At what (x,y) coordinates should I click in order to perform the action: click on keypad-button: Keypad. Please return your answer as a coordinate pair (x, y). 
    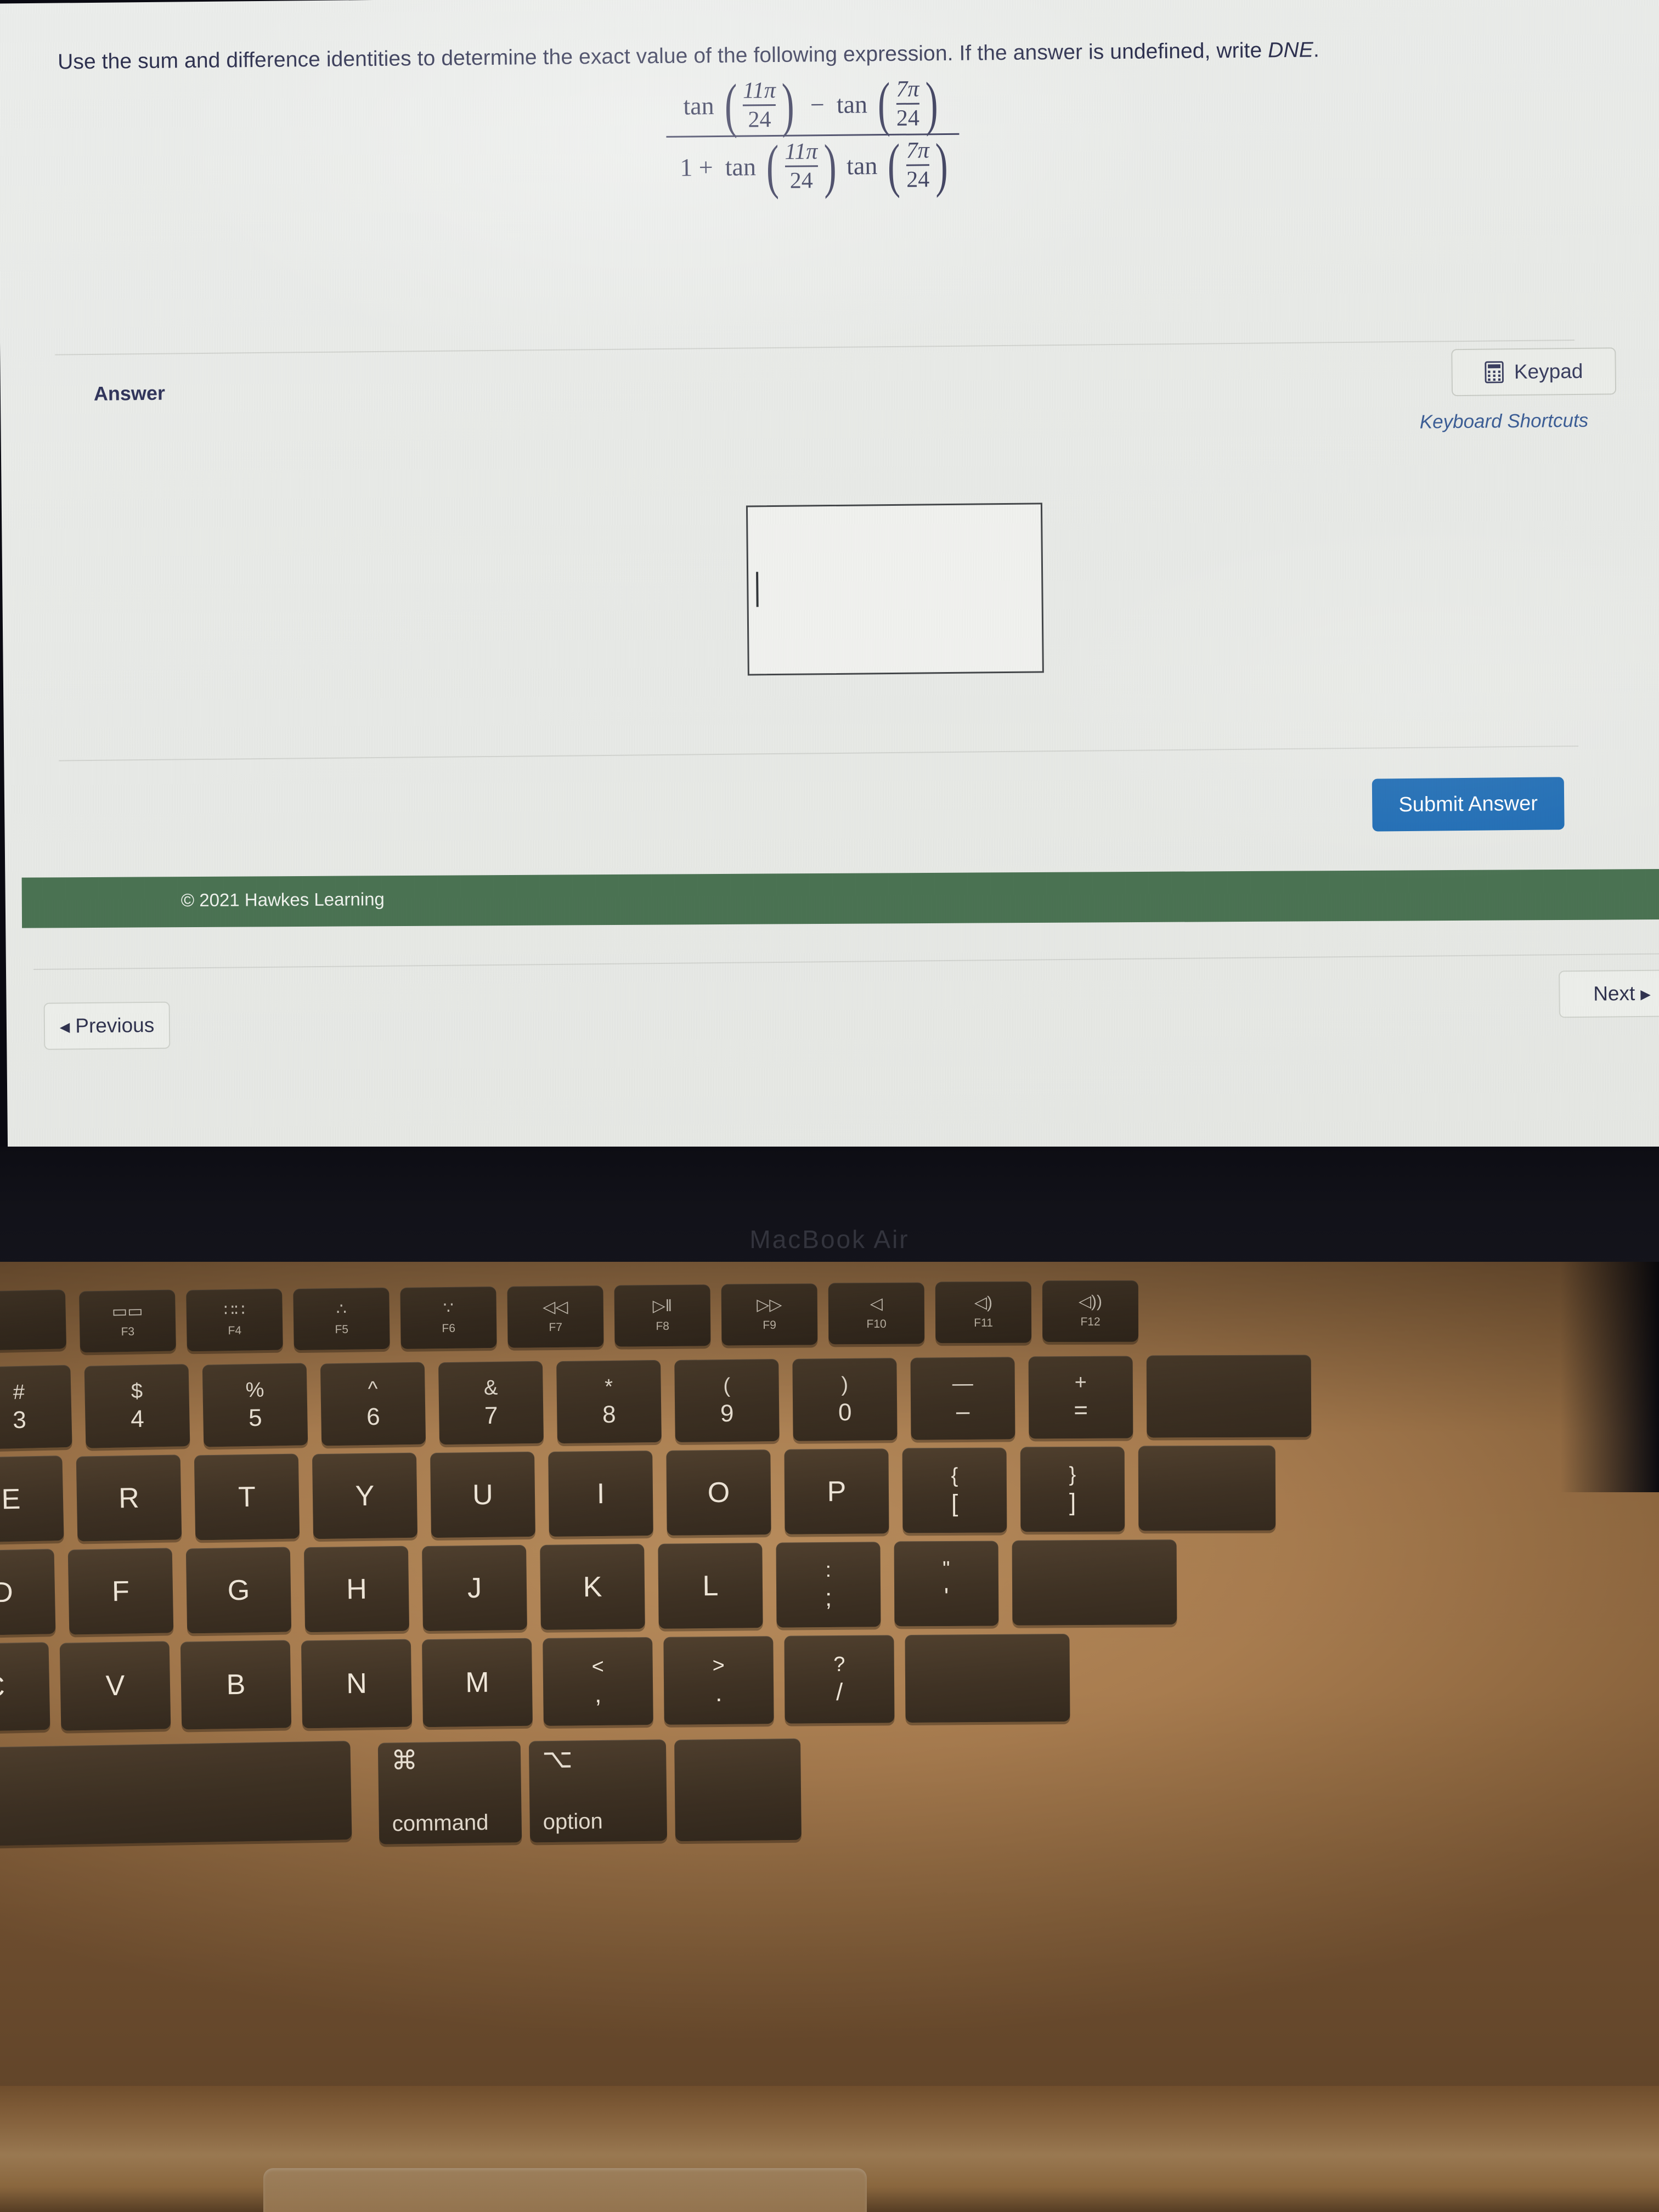
    Looking at the image, I should click on (1534, 372).